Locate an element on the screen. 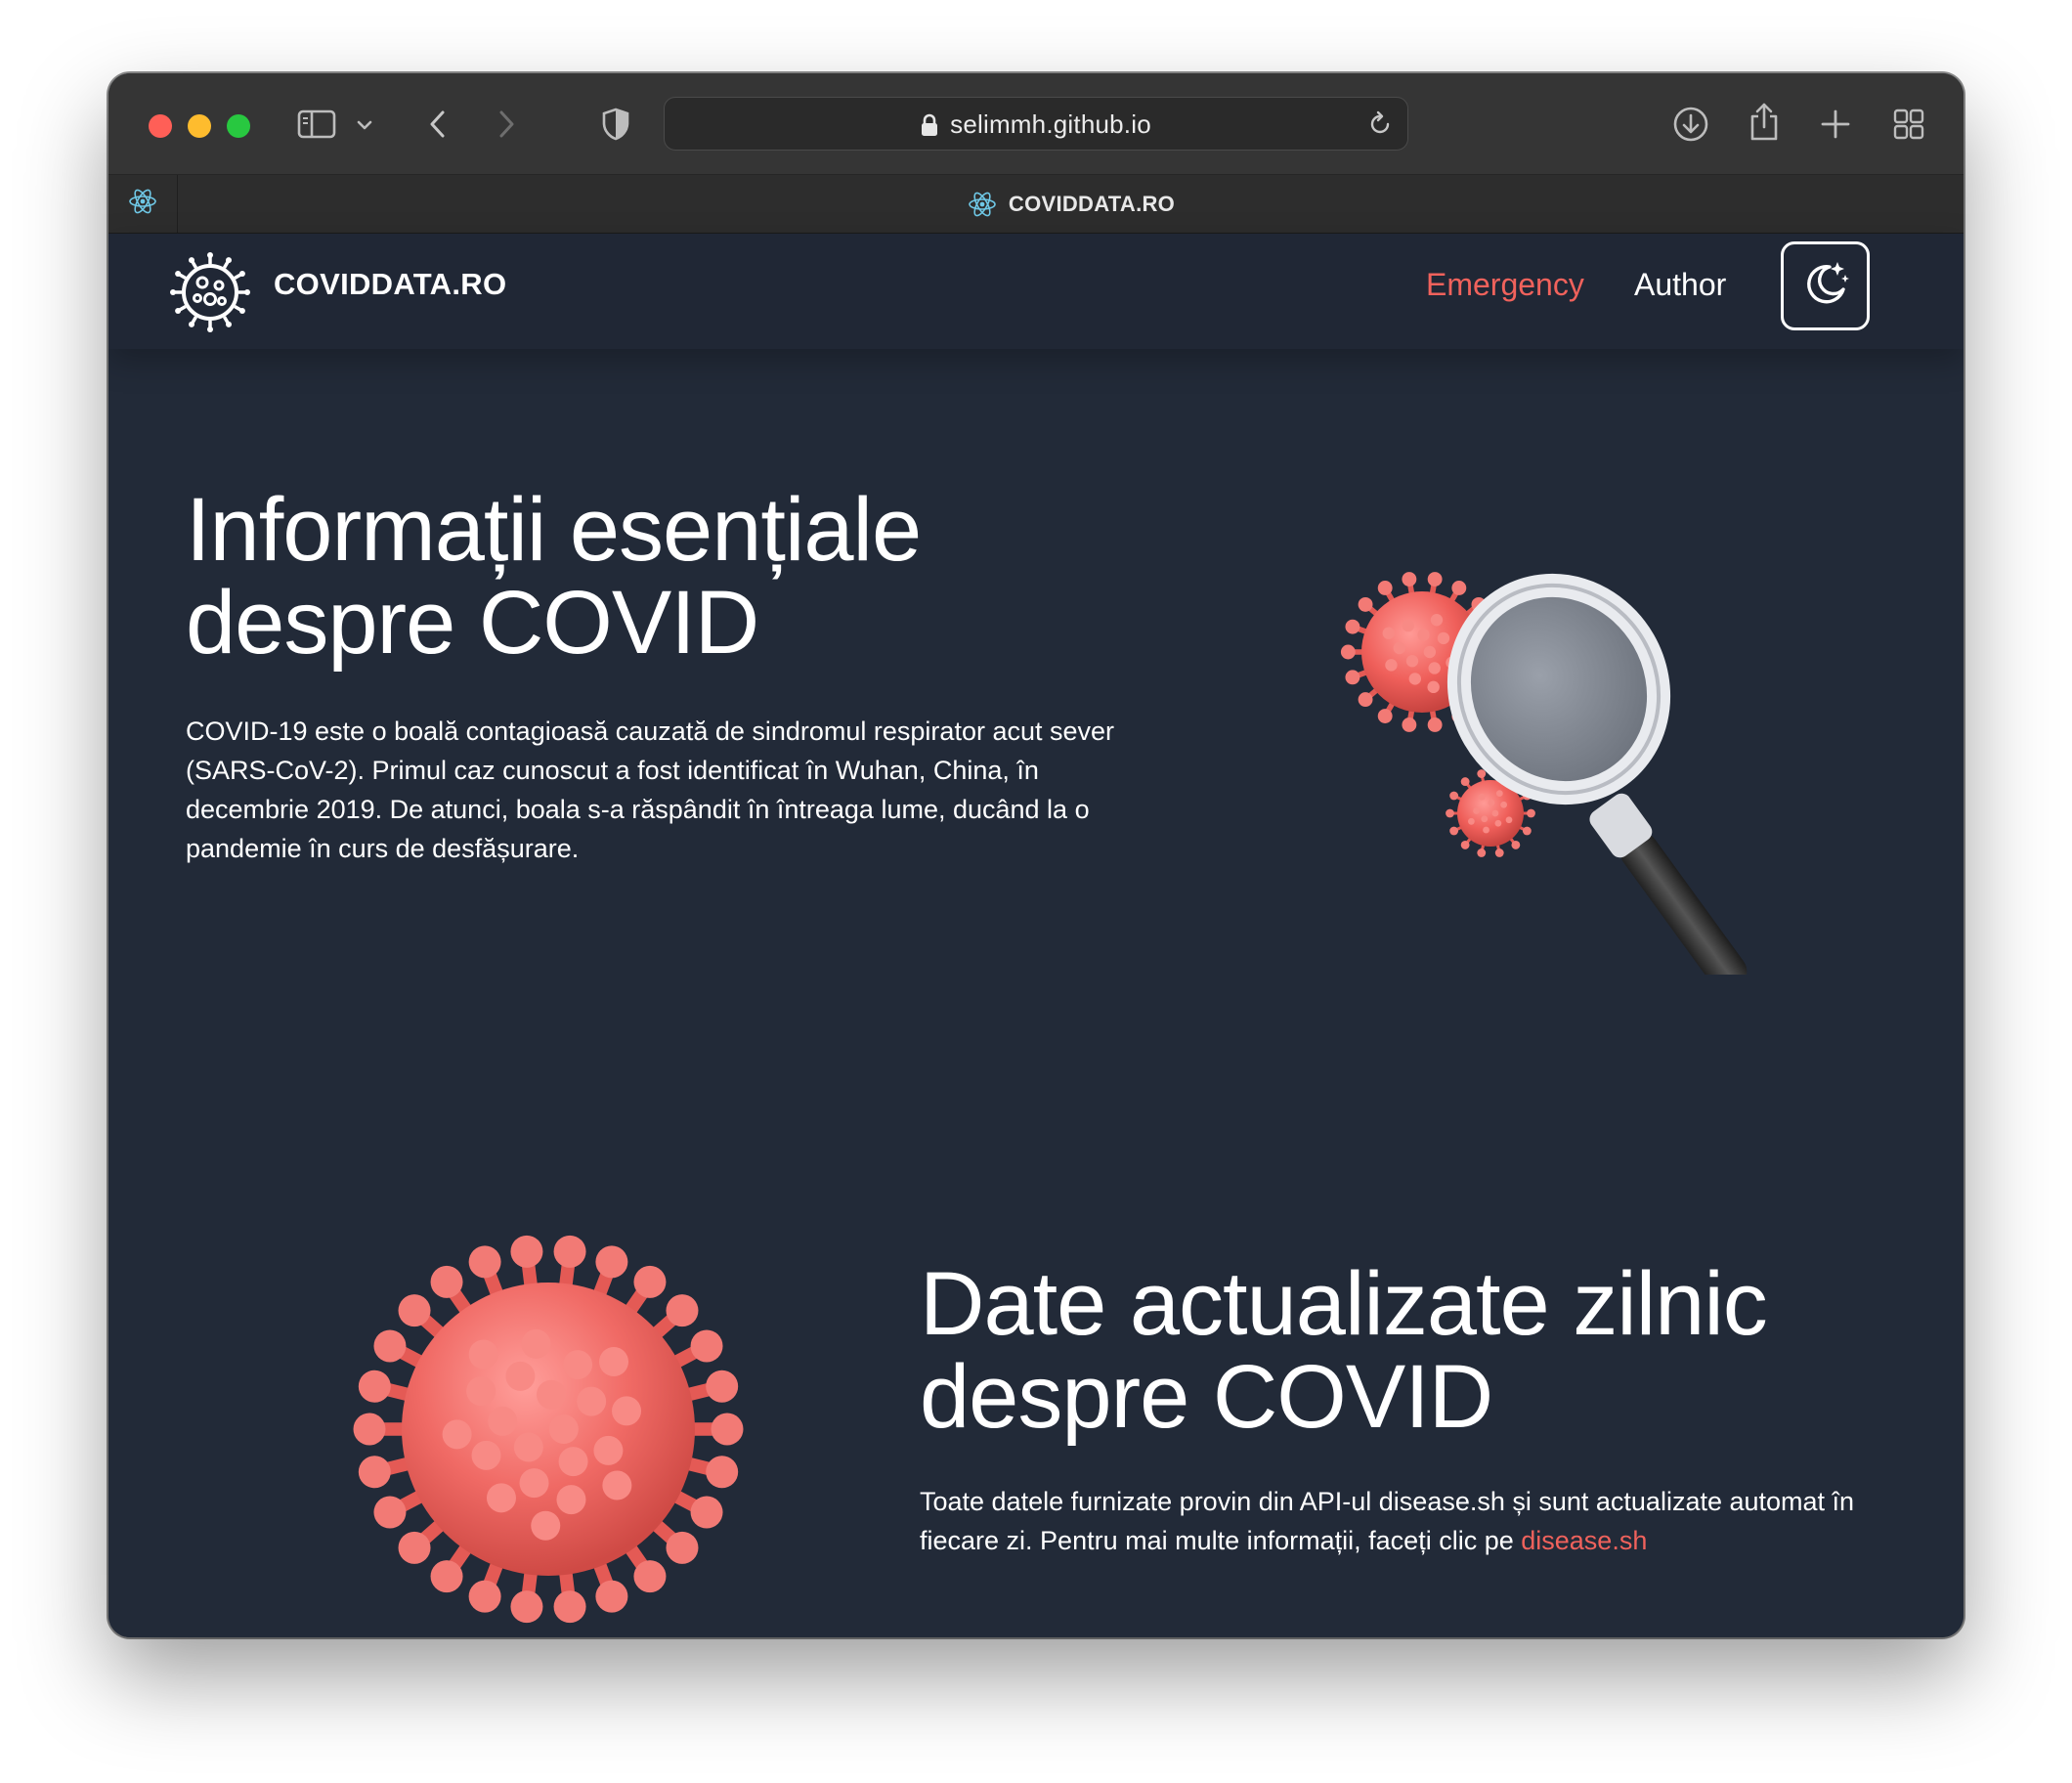 Image resolution: width=2072 pixels, height=1783 pixels. site-navbar: COVIDDATA.RO Emergency Author is located at coordinates (1036, 292).